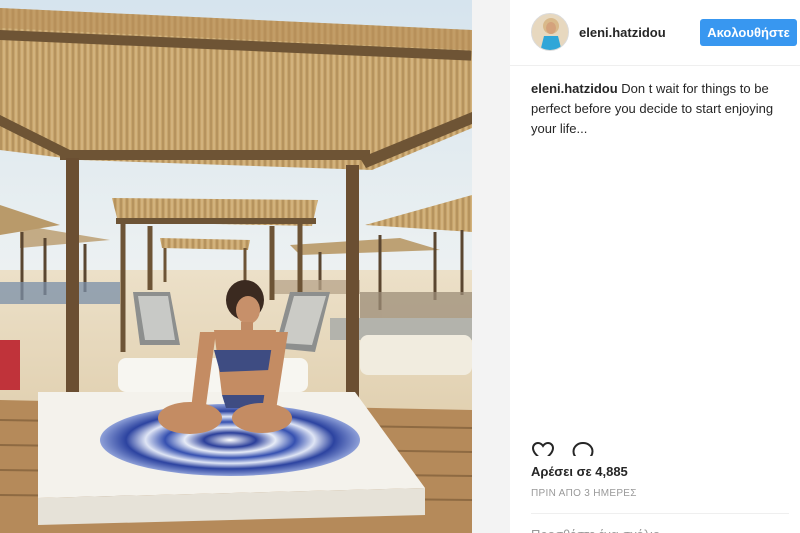 Image resolution: width=800 pixels, height=533 pixels. Describe the element at coordinates (491, 266) in the screenshot. I see `photo-panel-gap` at that location.